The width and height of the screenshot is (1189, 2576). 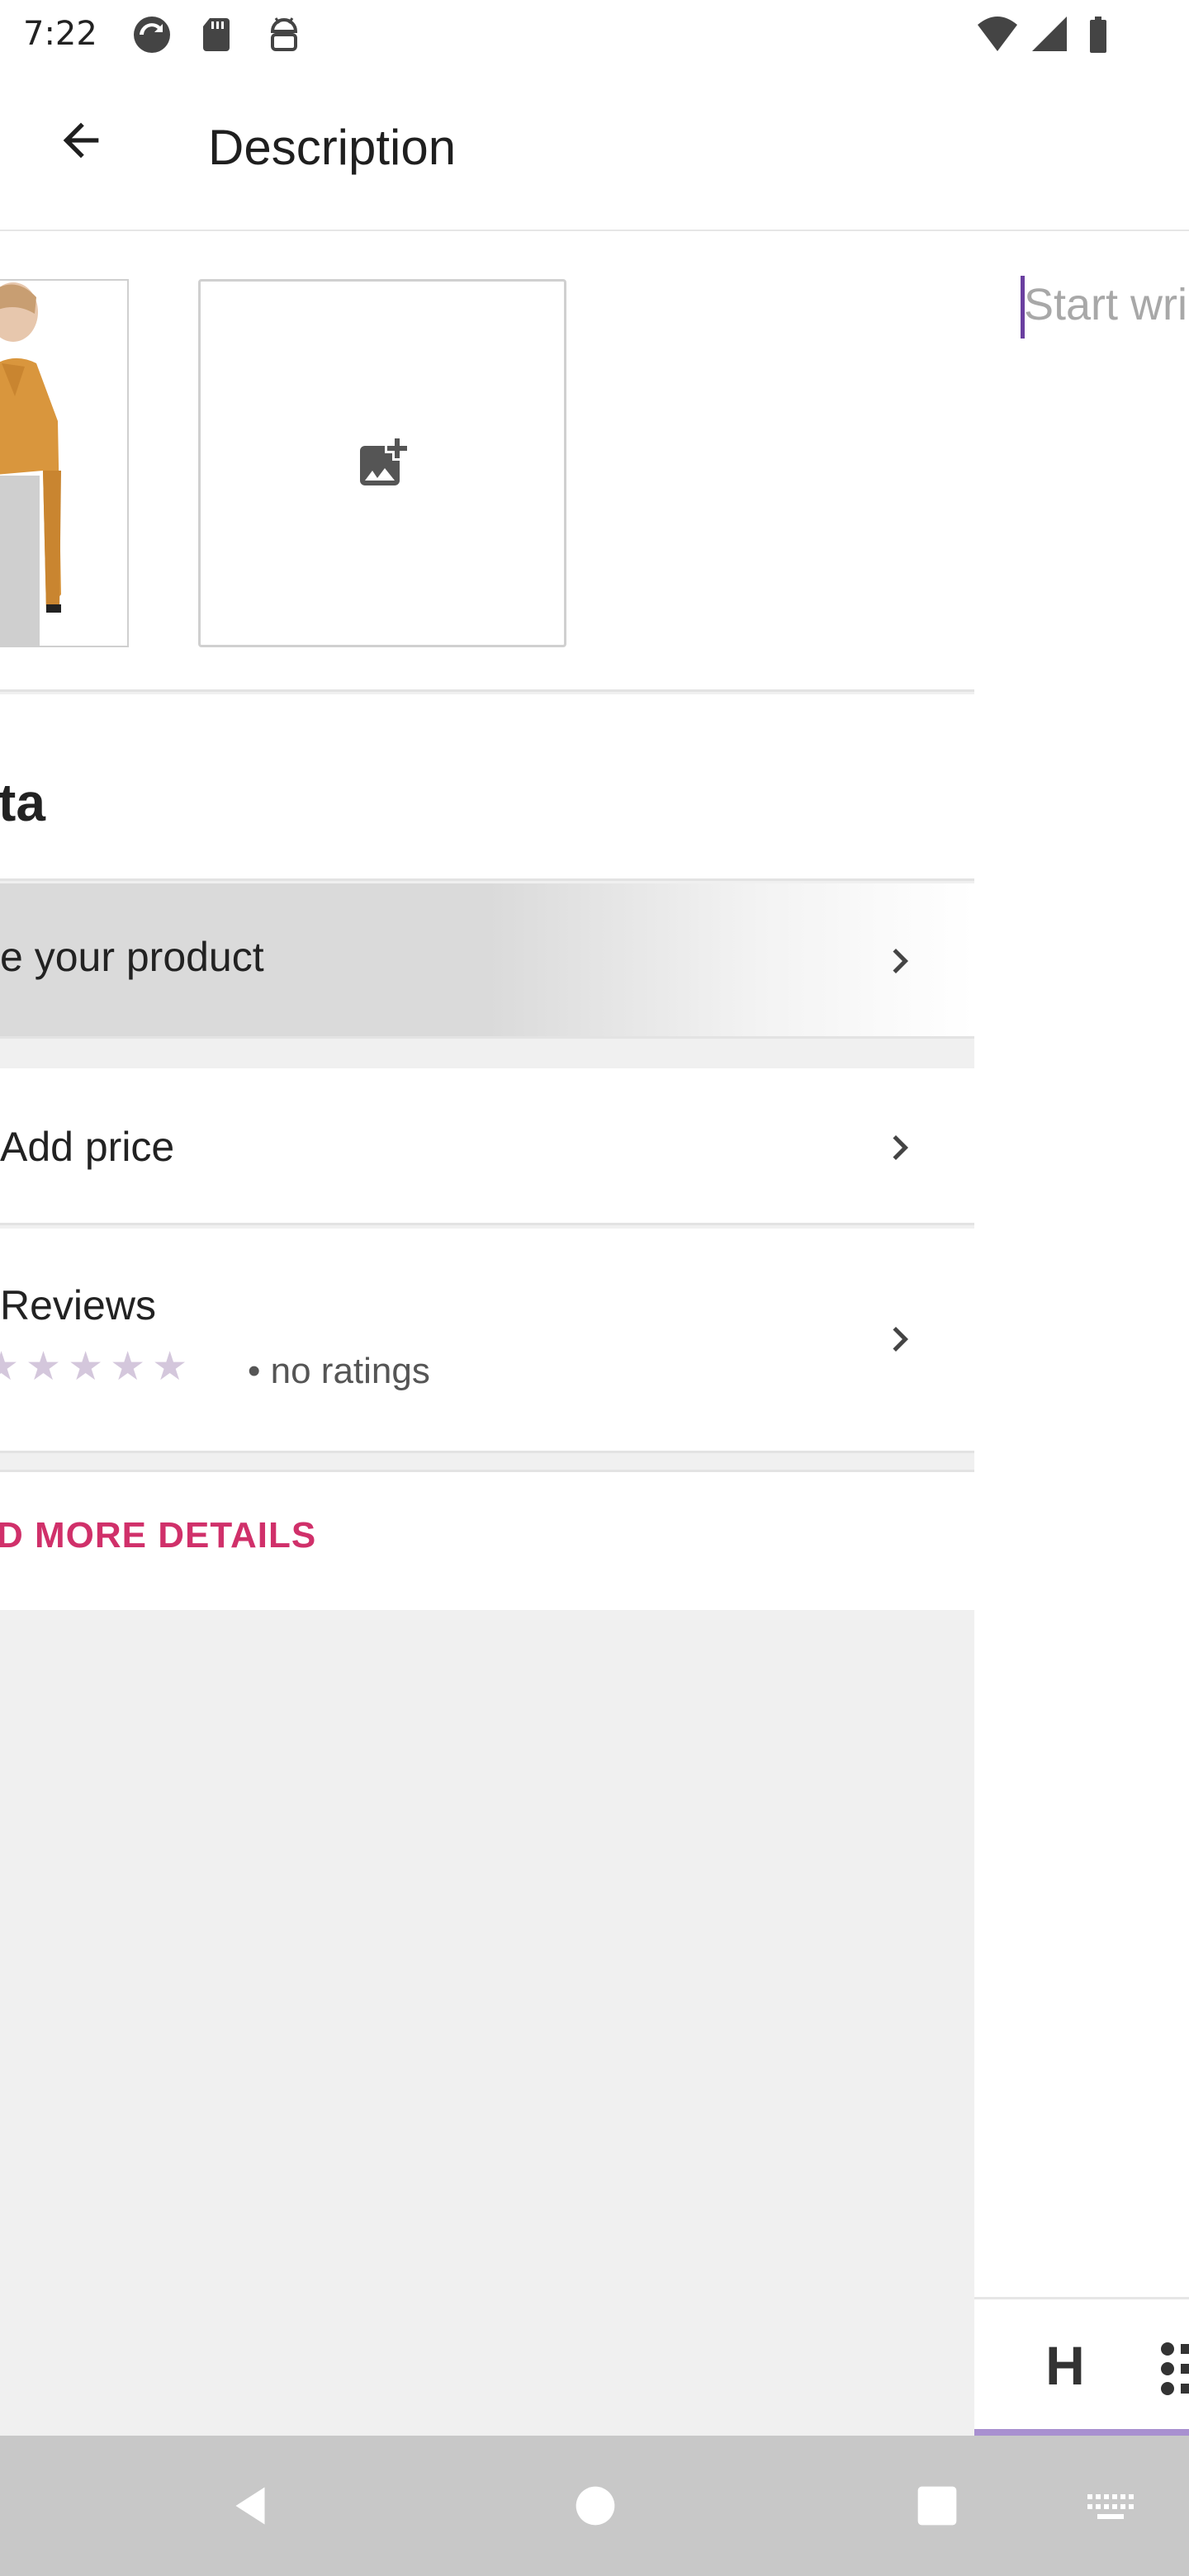 What do you see at coordinates (487, 1540) in the screenshot?
I see `add-more-details-row: D MORE DETAILS` at bounding box center [487, 1540].